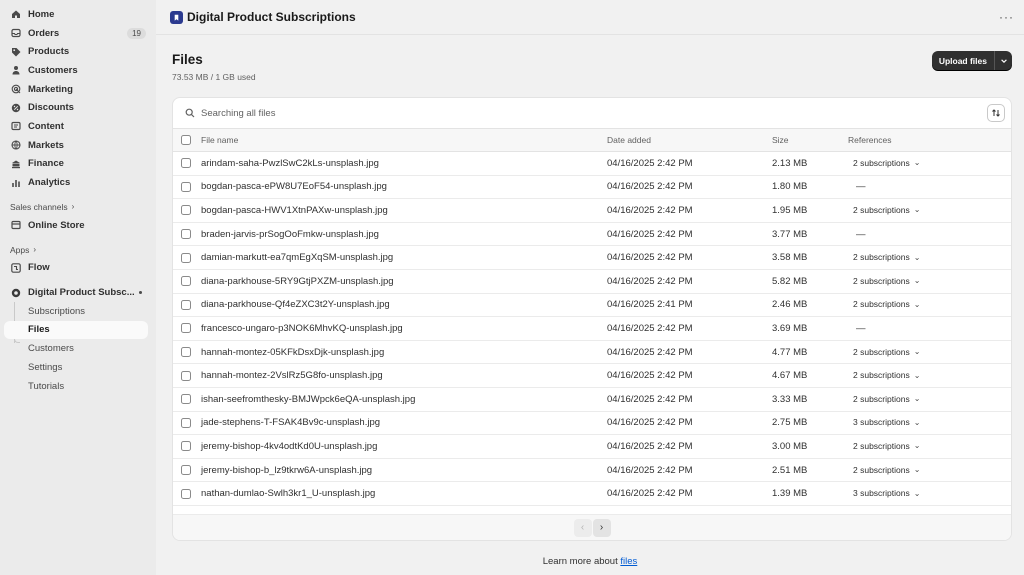  I want to click on sidebar-item-markets: Markets, so click(78, 145).